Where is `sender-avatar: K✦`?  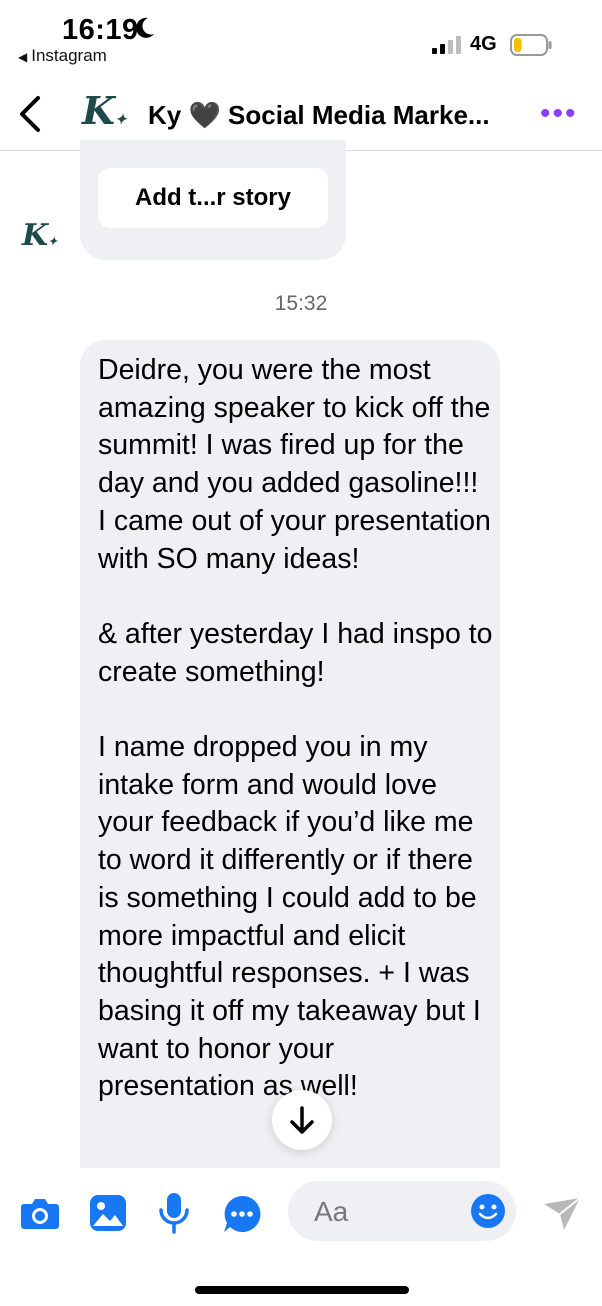
sender-avatar: K✦ is located at coordinates (39, 235).